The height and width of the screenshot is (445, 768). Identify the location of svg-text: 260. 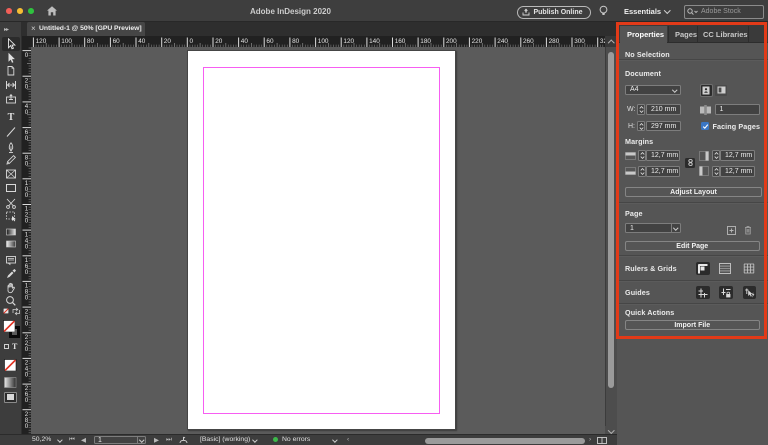
(528, 41).